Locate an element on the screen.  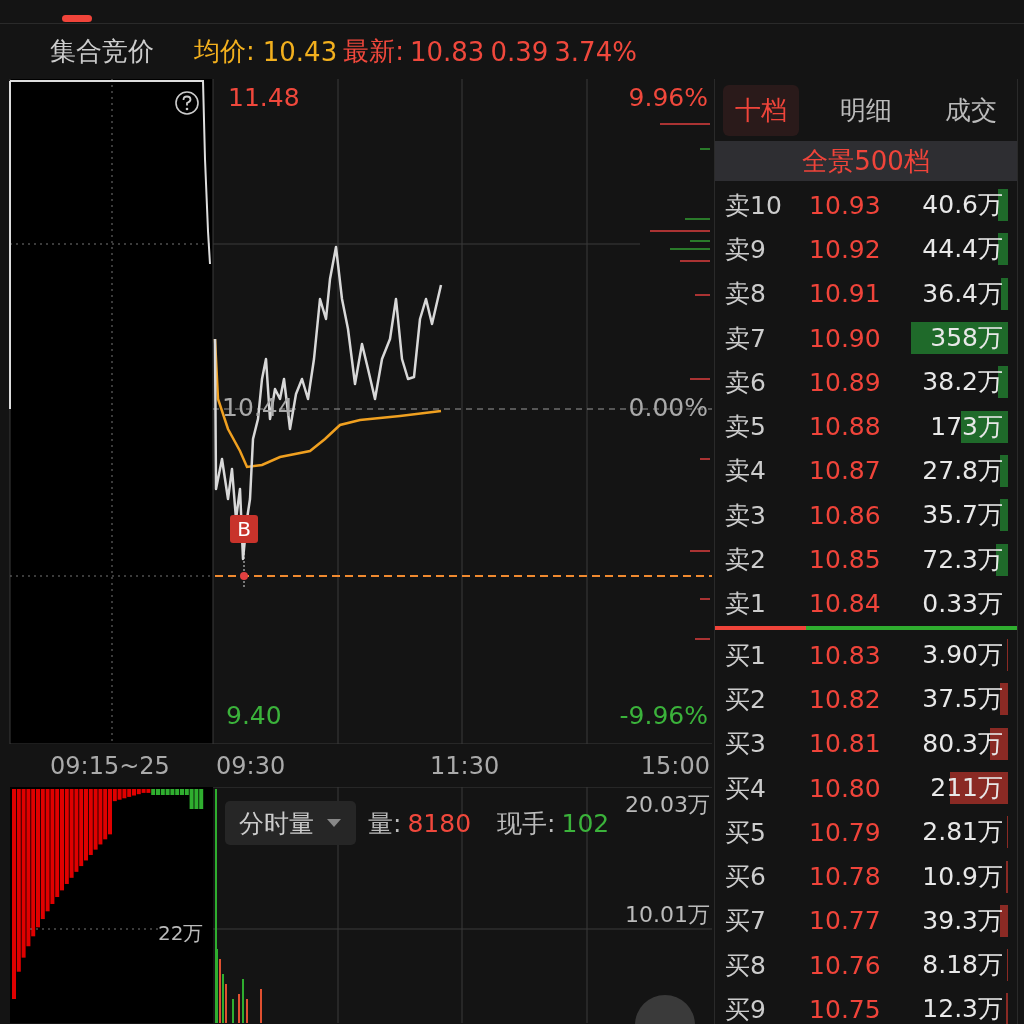
avg-price: 10.43 is located at coordinates (300, 51).